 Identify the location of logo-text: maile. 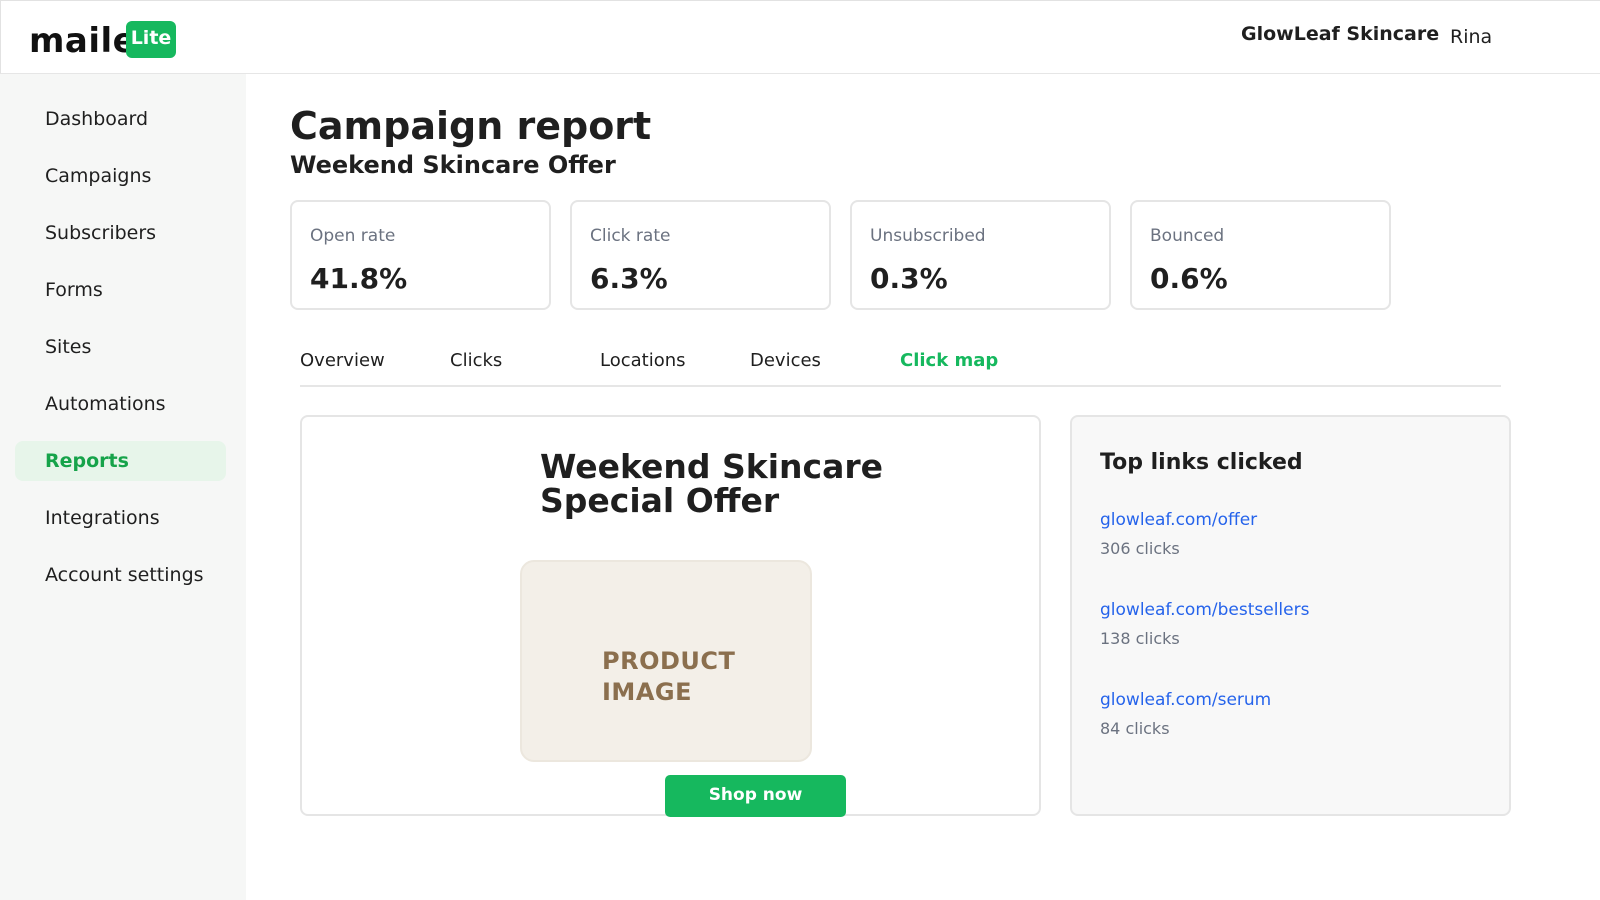
(83, 41).